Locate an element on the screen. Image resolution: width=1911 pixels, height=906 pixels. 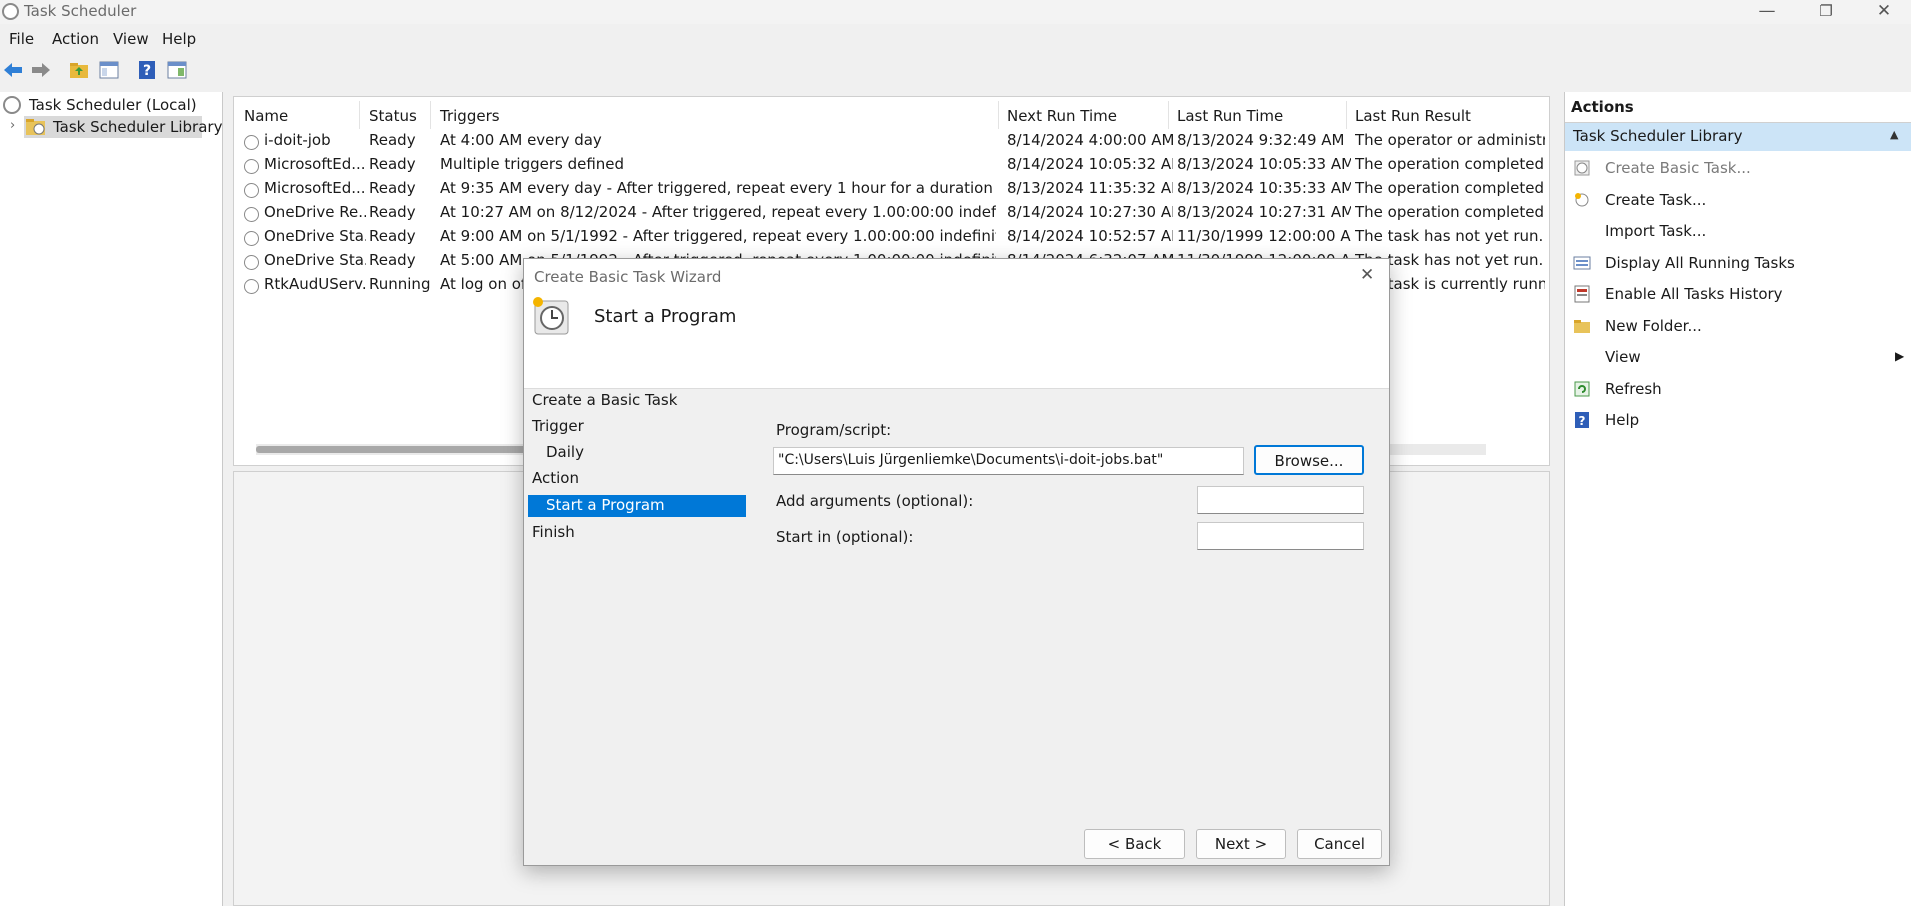
restore-button: ❐ is located at coordinates (1826, 12).